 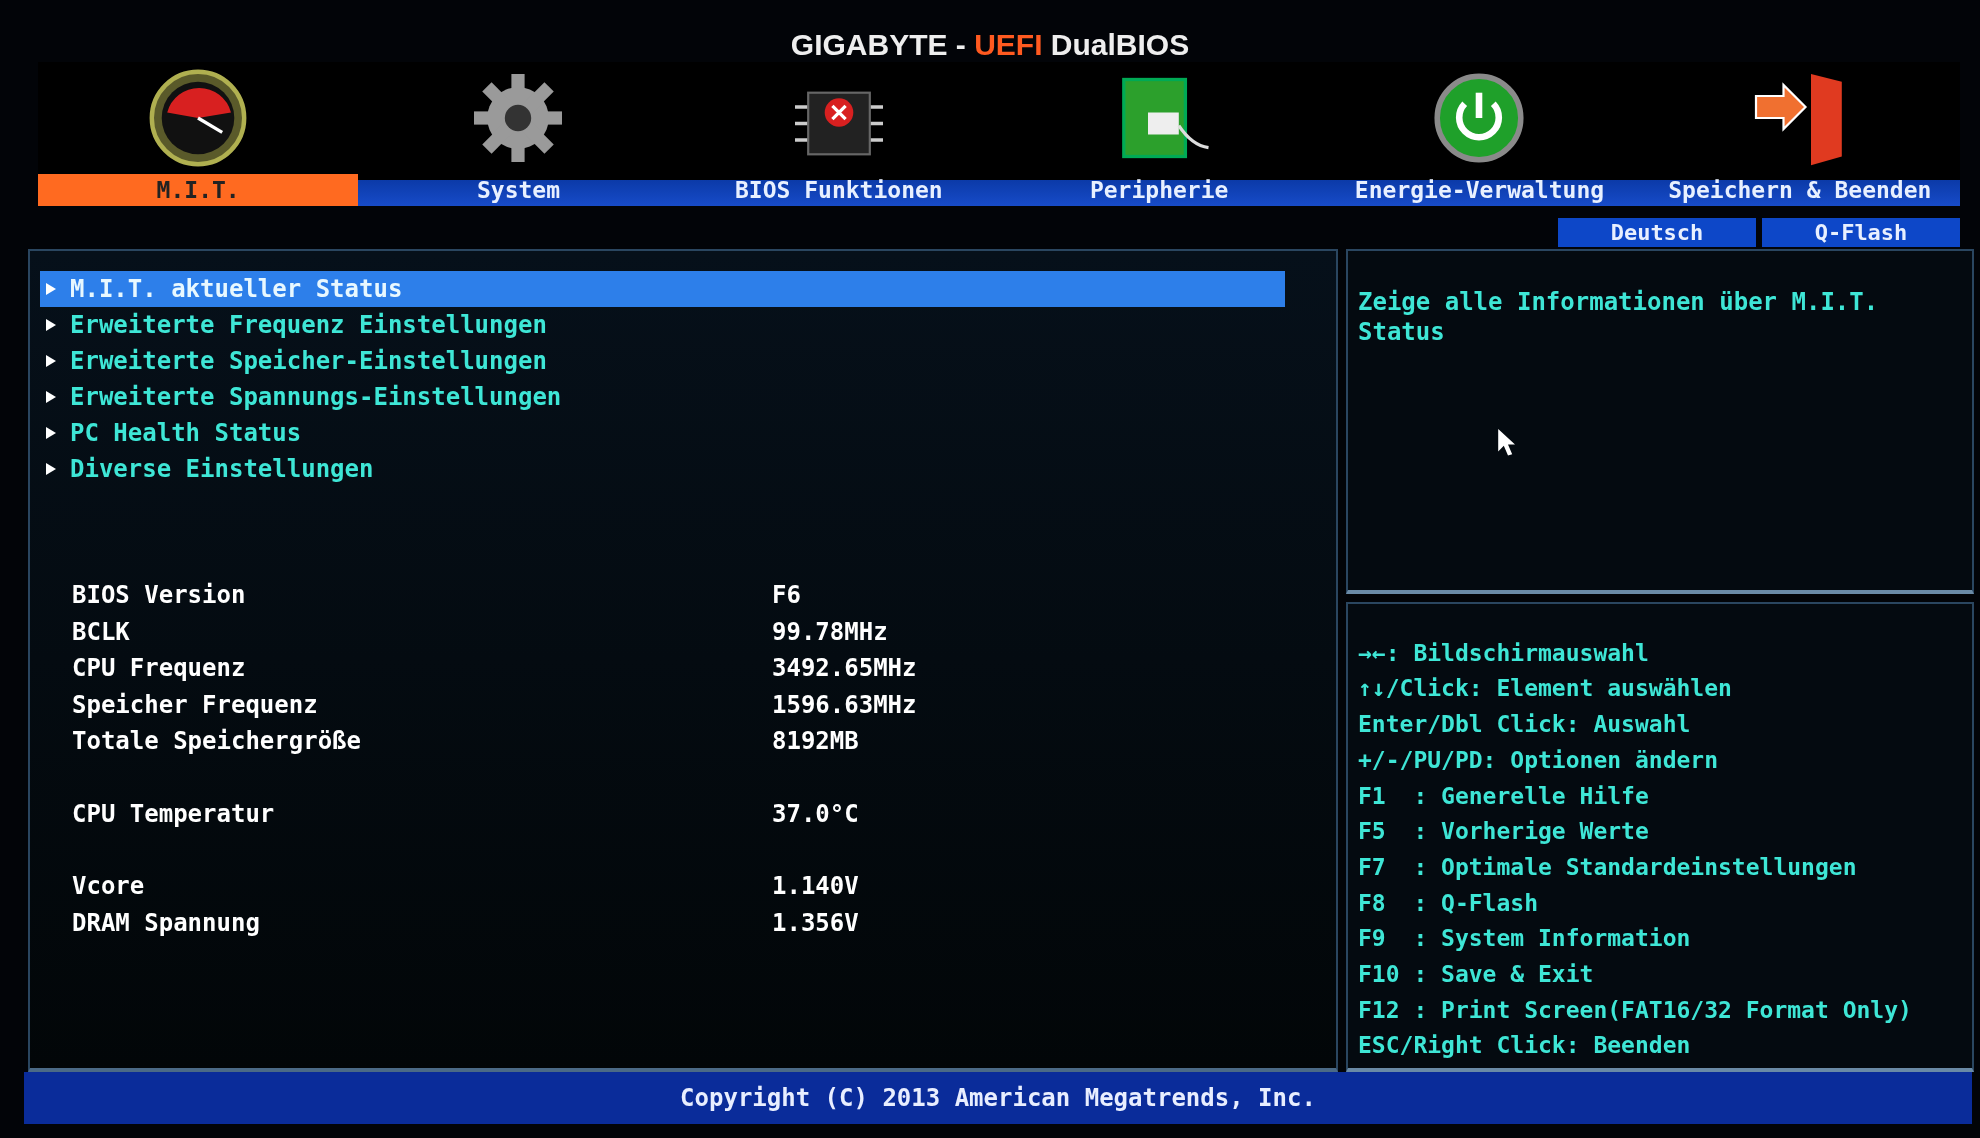 I want to click on menu-tab: M.I.T., so click(x=198, y=190).